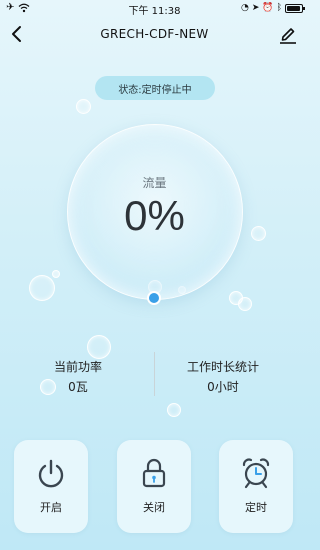 The height and width of the screenshot is (550, 320). Describe the element at coordinates (154, 507) in the screenshot. I see `off-label: 关闭` at that location.